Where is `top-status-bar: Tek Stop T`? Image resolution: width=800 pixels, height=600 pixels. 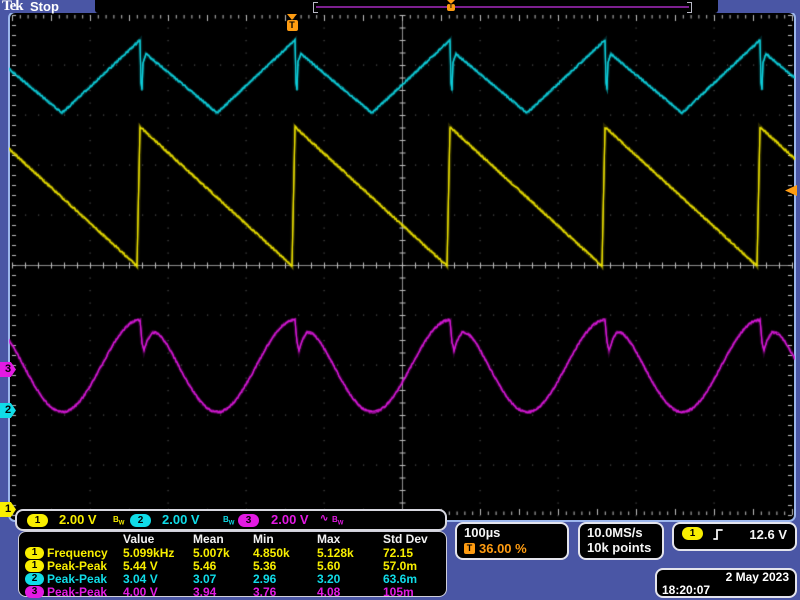 top-status-bar: Tek Stop T is located at coordinates (400, 7).